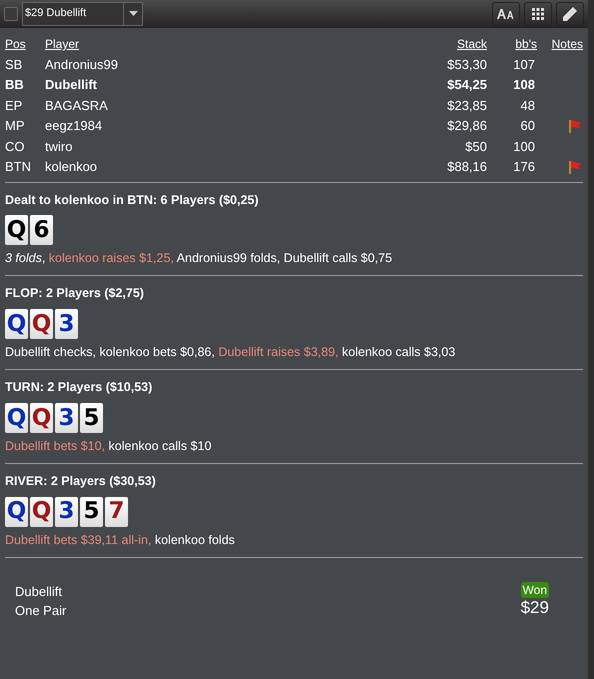 The image size is (594, 679). I want to click on street-title: RIVER: 2 Players ($30,53), so click(81, 481).